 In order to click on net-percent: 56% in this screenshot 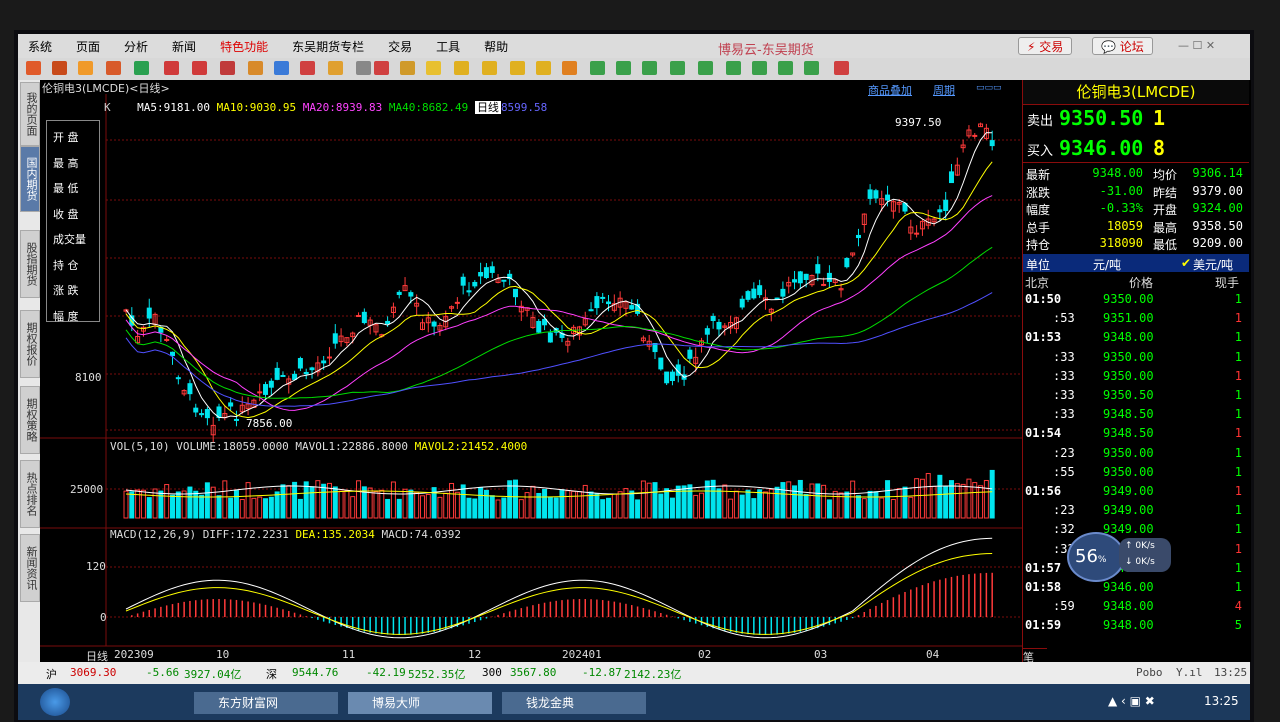, I will do `click(1091, 556)`.